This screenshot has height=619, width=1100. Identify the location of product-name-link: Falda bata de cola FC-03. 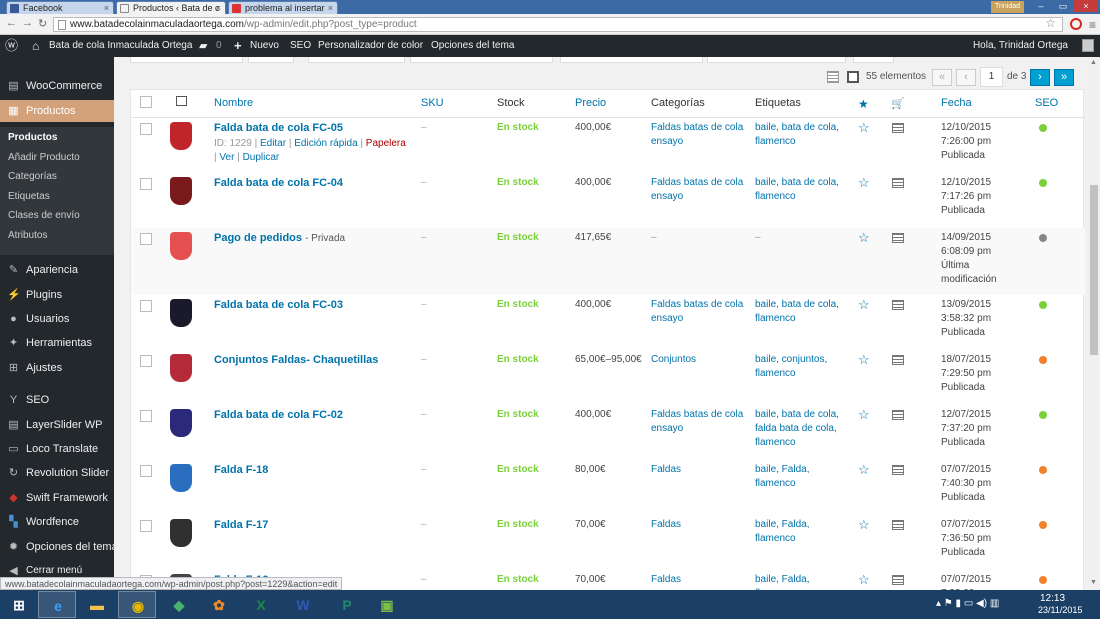
(278, 305).